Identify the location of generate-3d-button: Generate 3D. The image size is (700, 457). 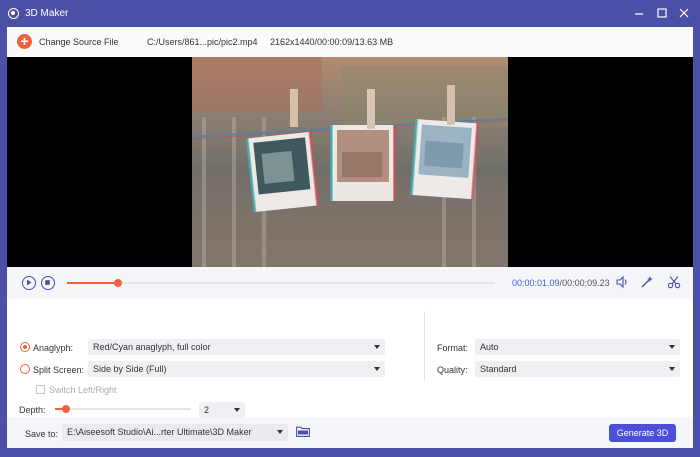
(642, 433).